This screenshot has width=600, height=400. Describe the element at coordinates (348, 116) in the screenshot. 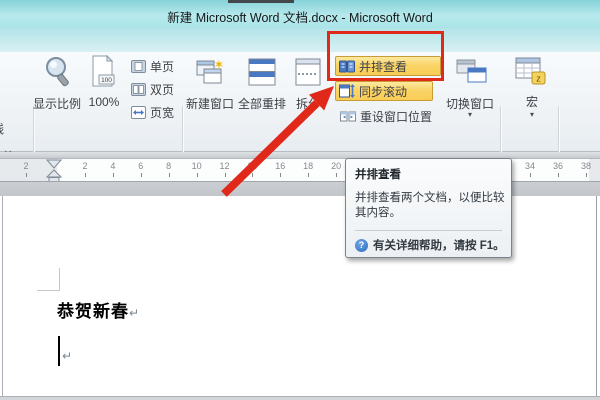

I see `reset-position-icon` at that location.